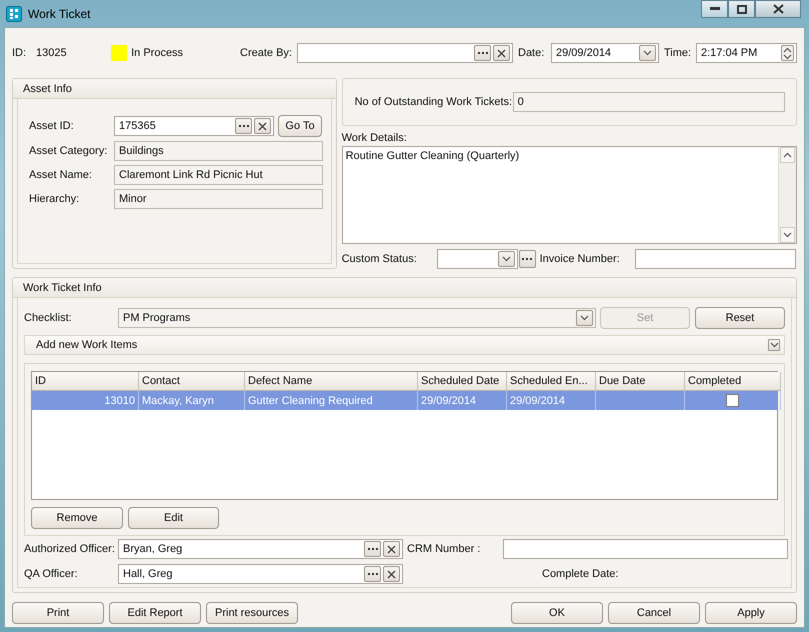  Describe the element at coordinates (54, 199) in the screenshot. I see `field-label: Hierarchy:` at that location.